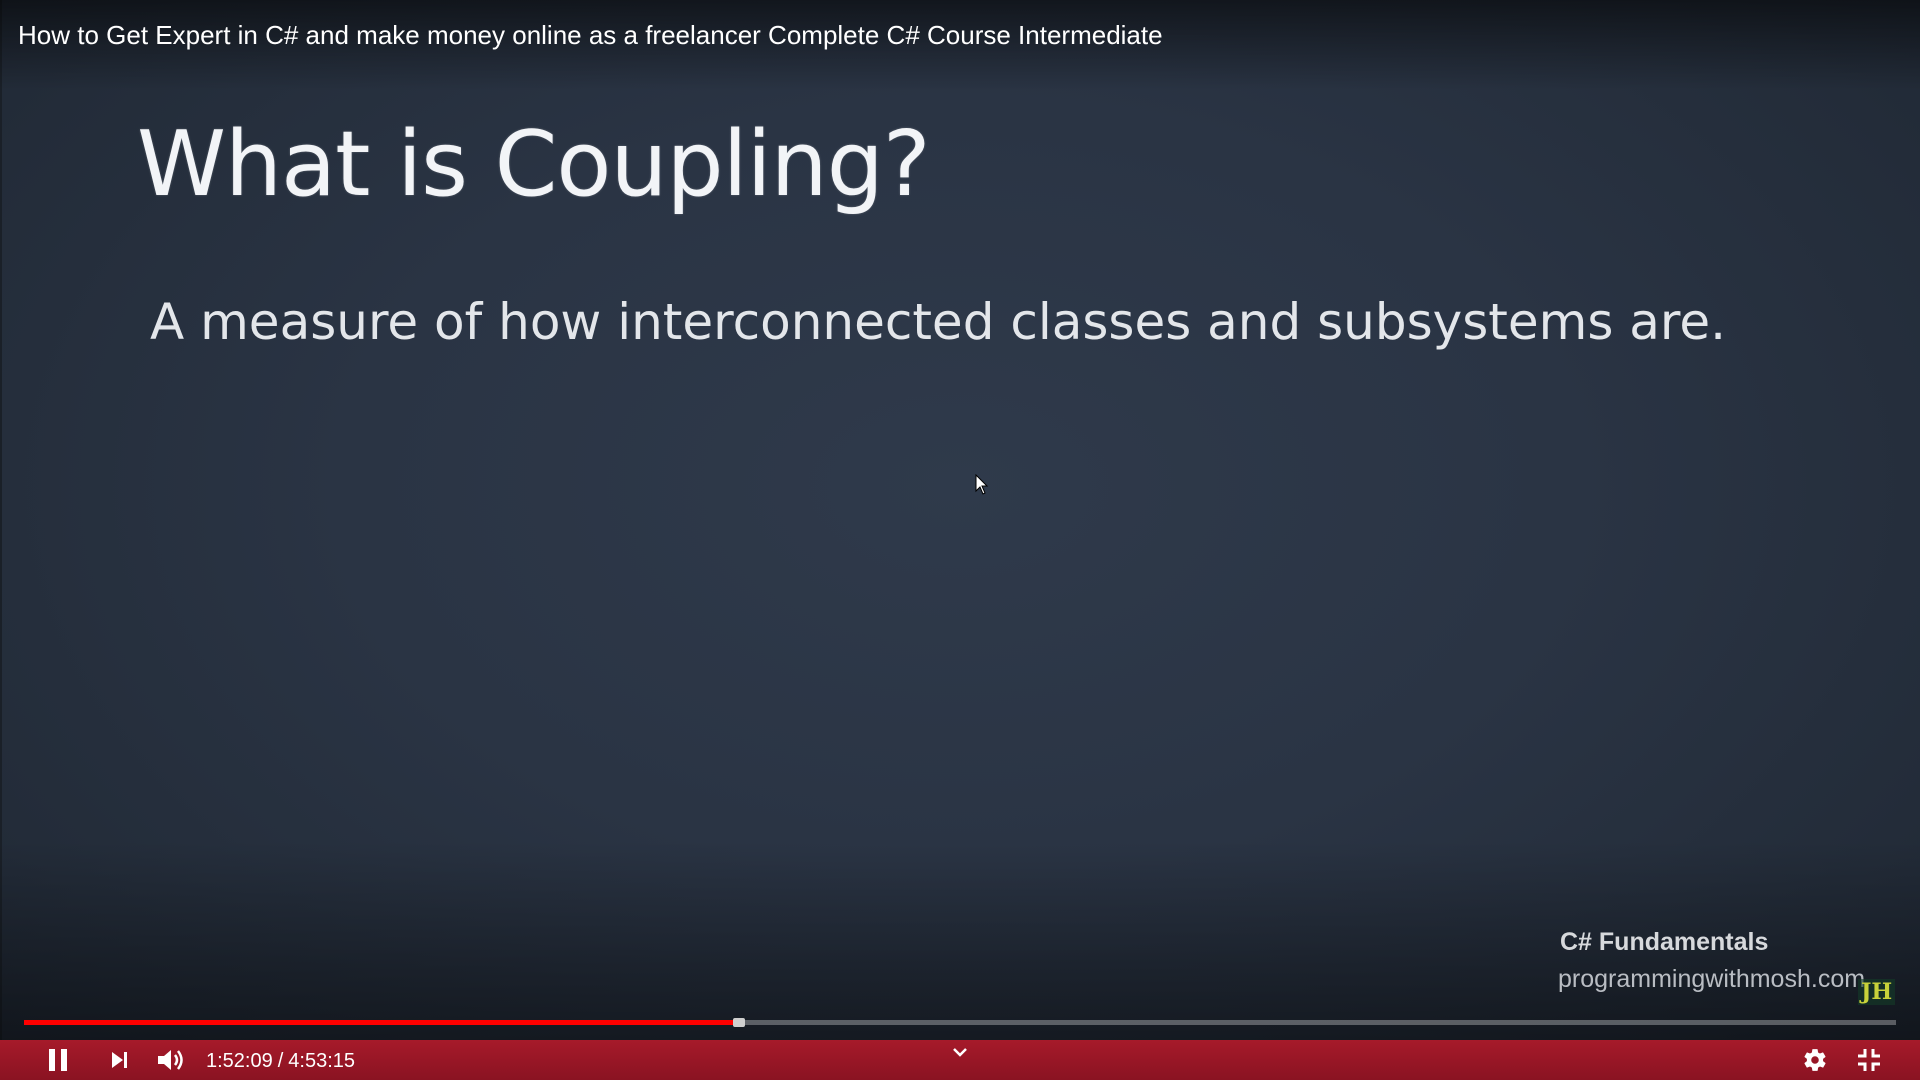 The height and width of the screenshot is (1080, 1920). I want to click on pause-icon, so click(58, 1060).